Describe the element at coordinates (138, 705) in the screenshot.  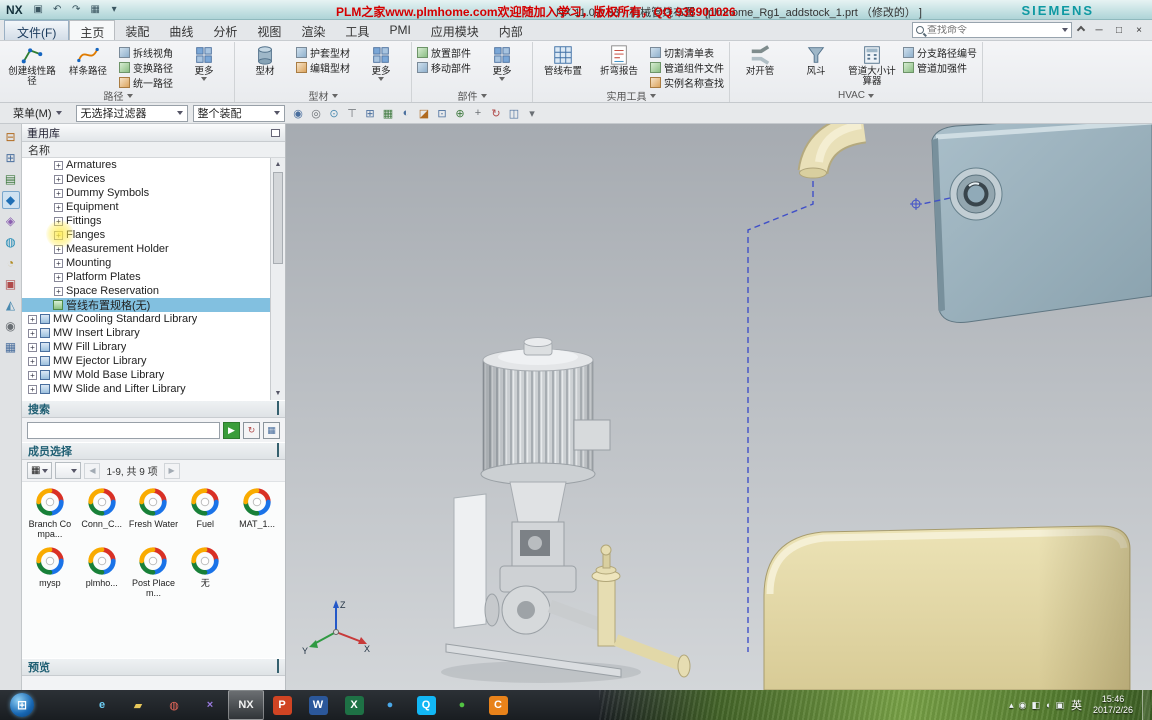
I see `taskbar-app-icon: ▰` at that location.